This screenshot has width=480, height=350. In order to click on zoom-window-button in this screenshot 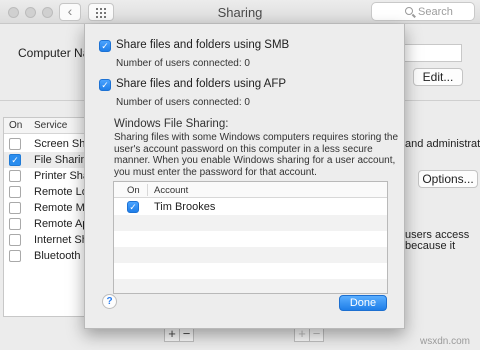, I will do `click(47, 12)`.